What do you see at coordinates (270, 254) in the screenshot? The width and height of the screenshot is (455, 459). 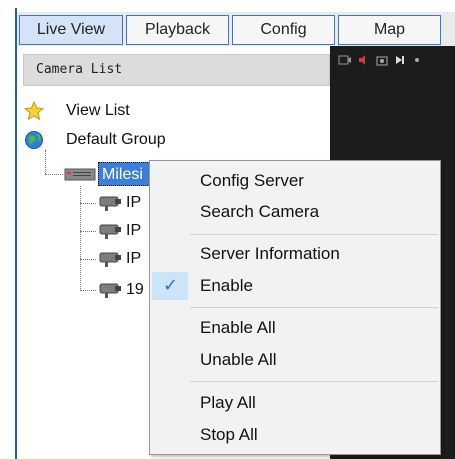 I see `menu-item-server-information: Server Information` at bounding box center [270, 254].